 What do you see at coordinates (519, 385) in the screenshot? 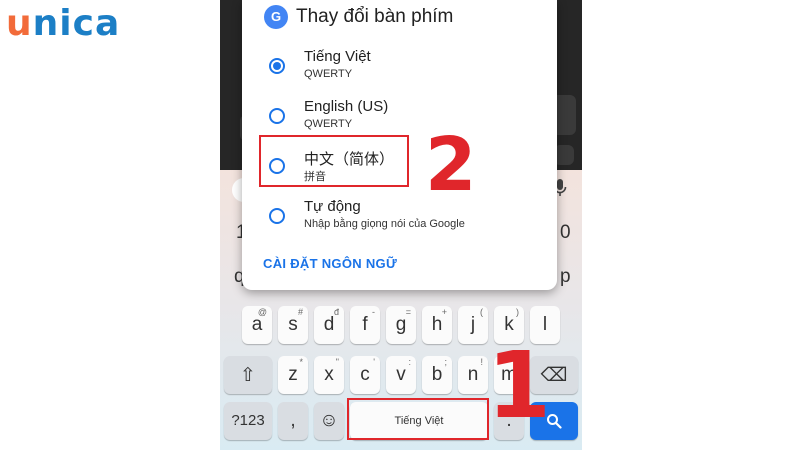
I see `annotation-number-1: 1` at bounding box center [519, 385].